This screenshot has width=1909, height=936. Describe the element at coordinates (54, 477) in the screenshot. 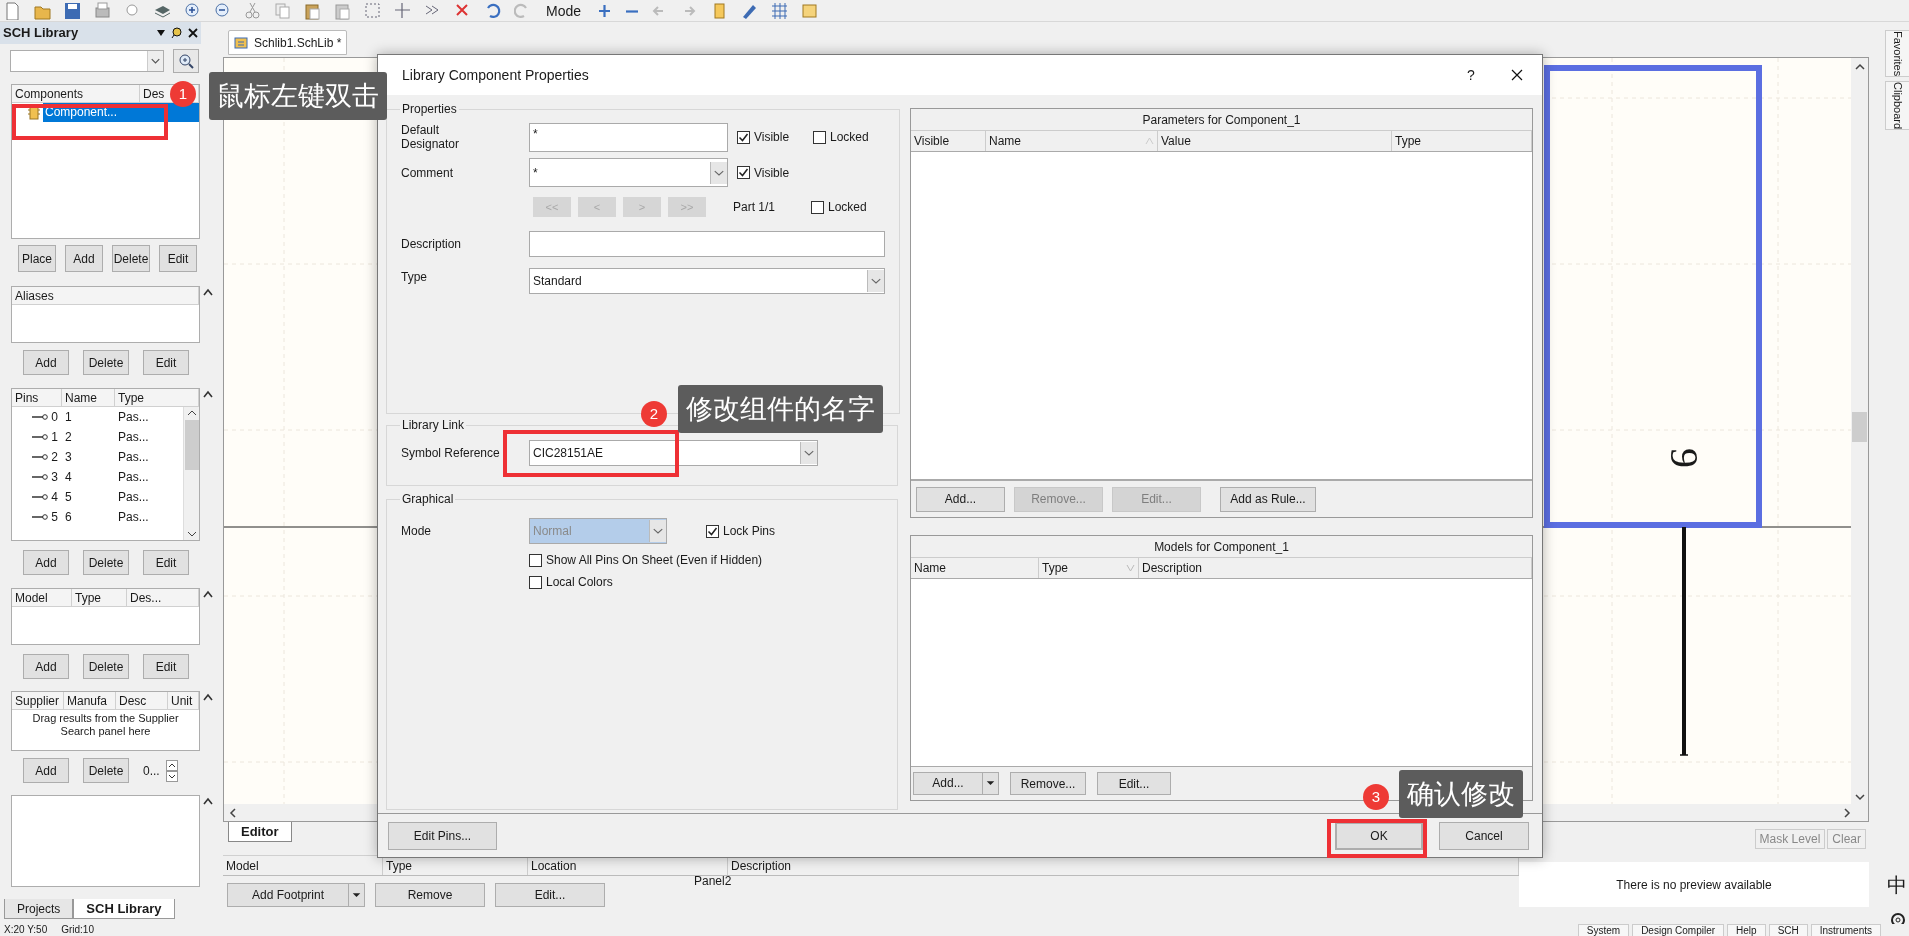

I see `table-cell-text: 3` at that location.